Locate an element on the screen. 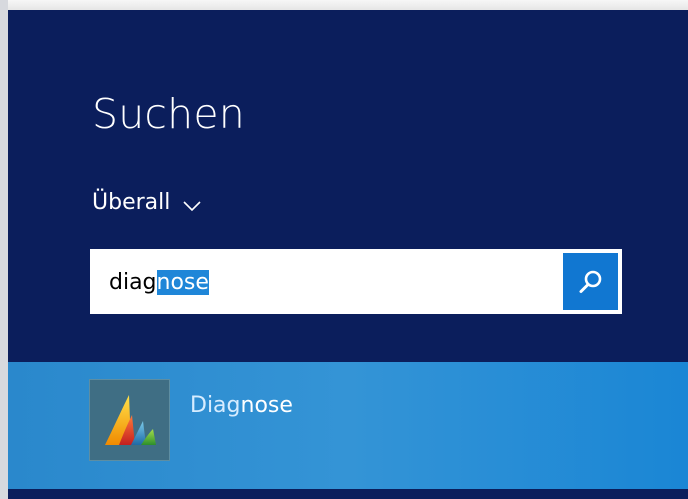 This screenshot has width=688, height=499. search-input: diagnose is located at coordinates (356, 281).